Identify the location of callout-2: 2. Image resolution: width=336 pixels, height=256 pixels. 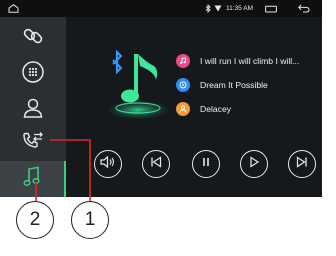
(35, 220).